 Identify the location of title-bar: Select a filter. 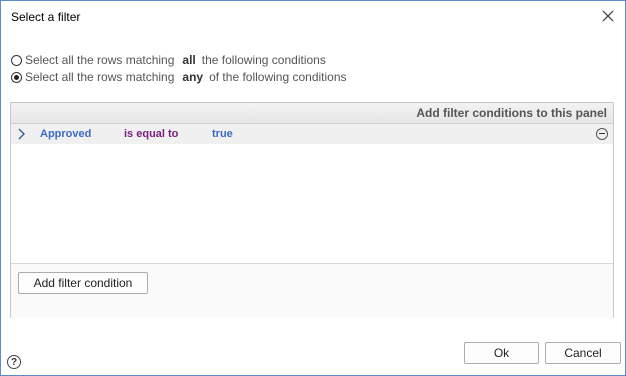
(313, 16).